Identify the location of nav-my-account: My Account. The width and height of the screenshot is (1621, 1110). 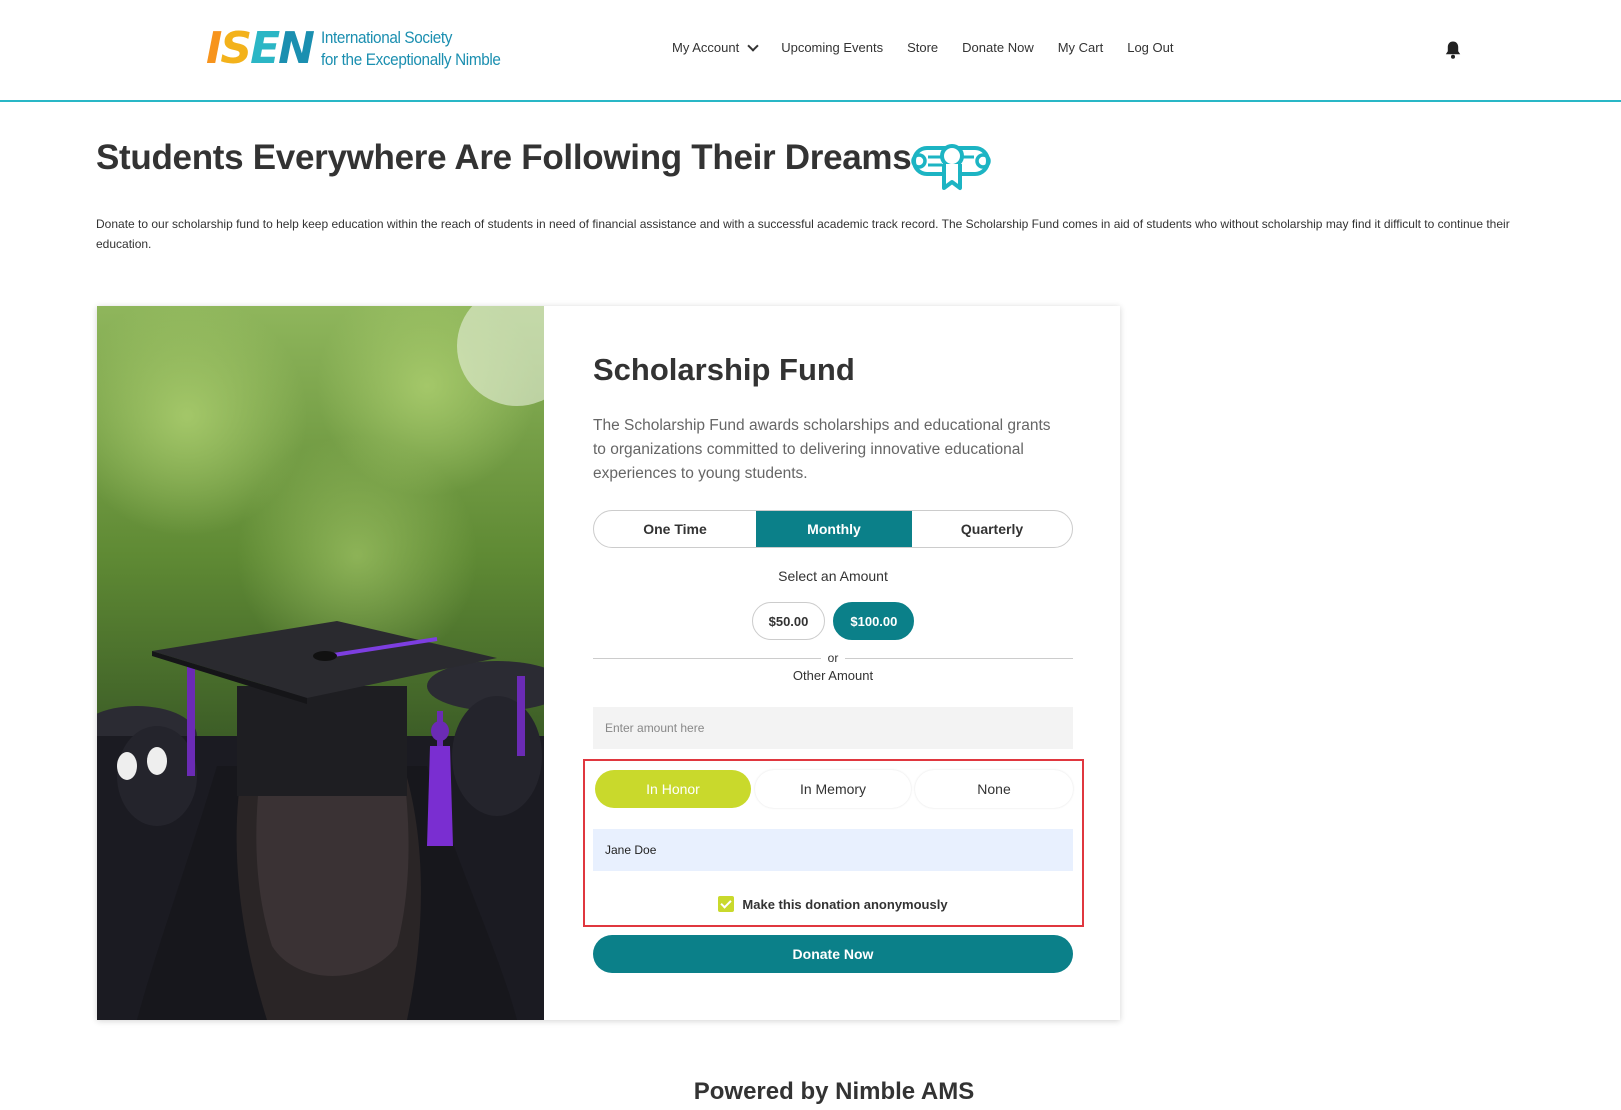
(715, 47).